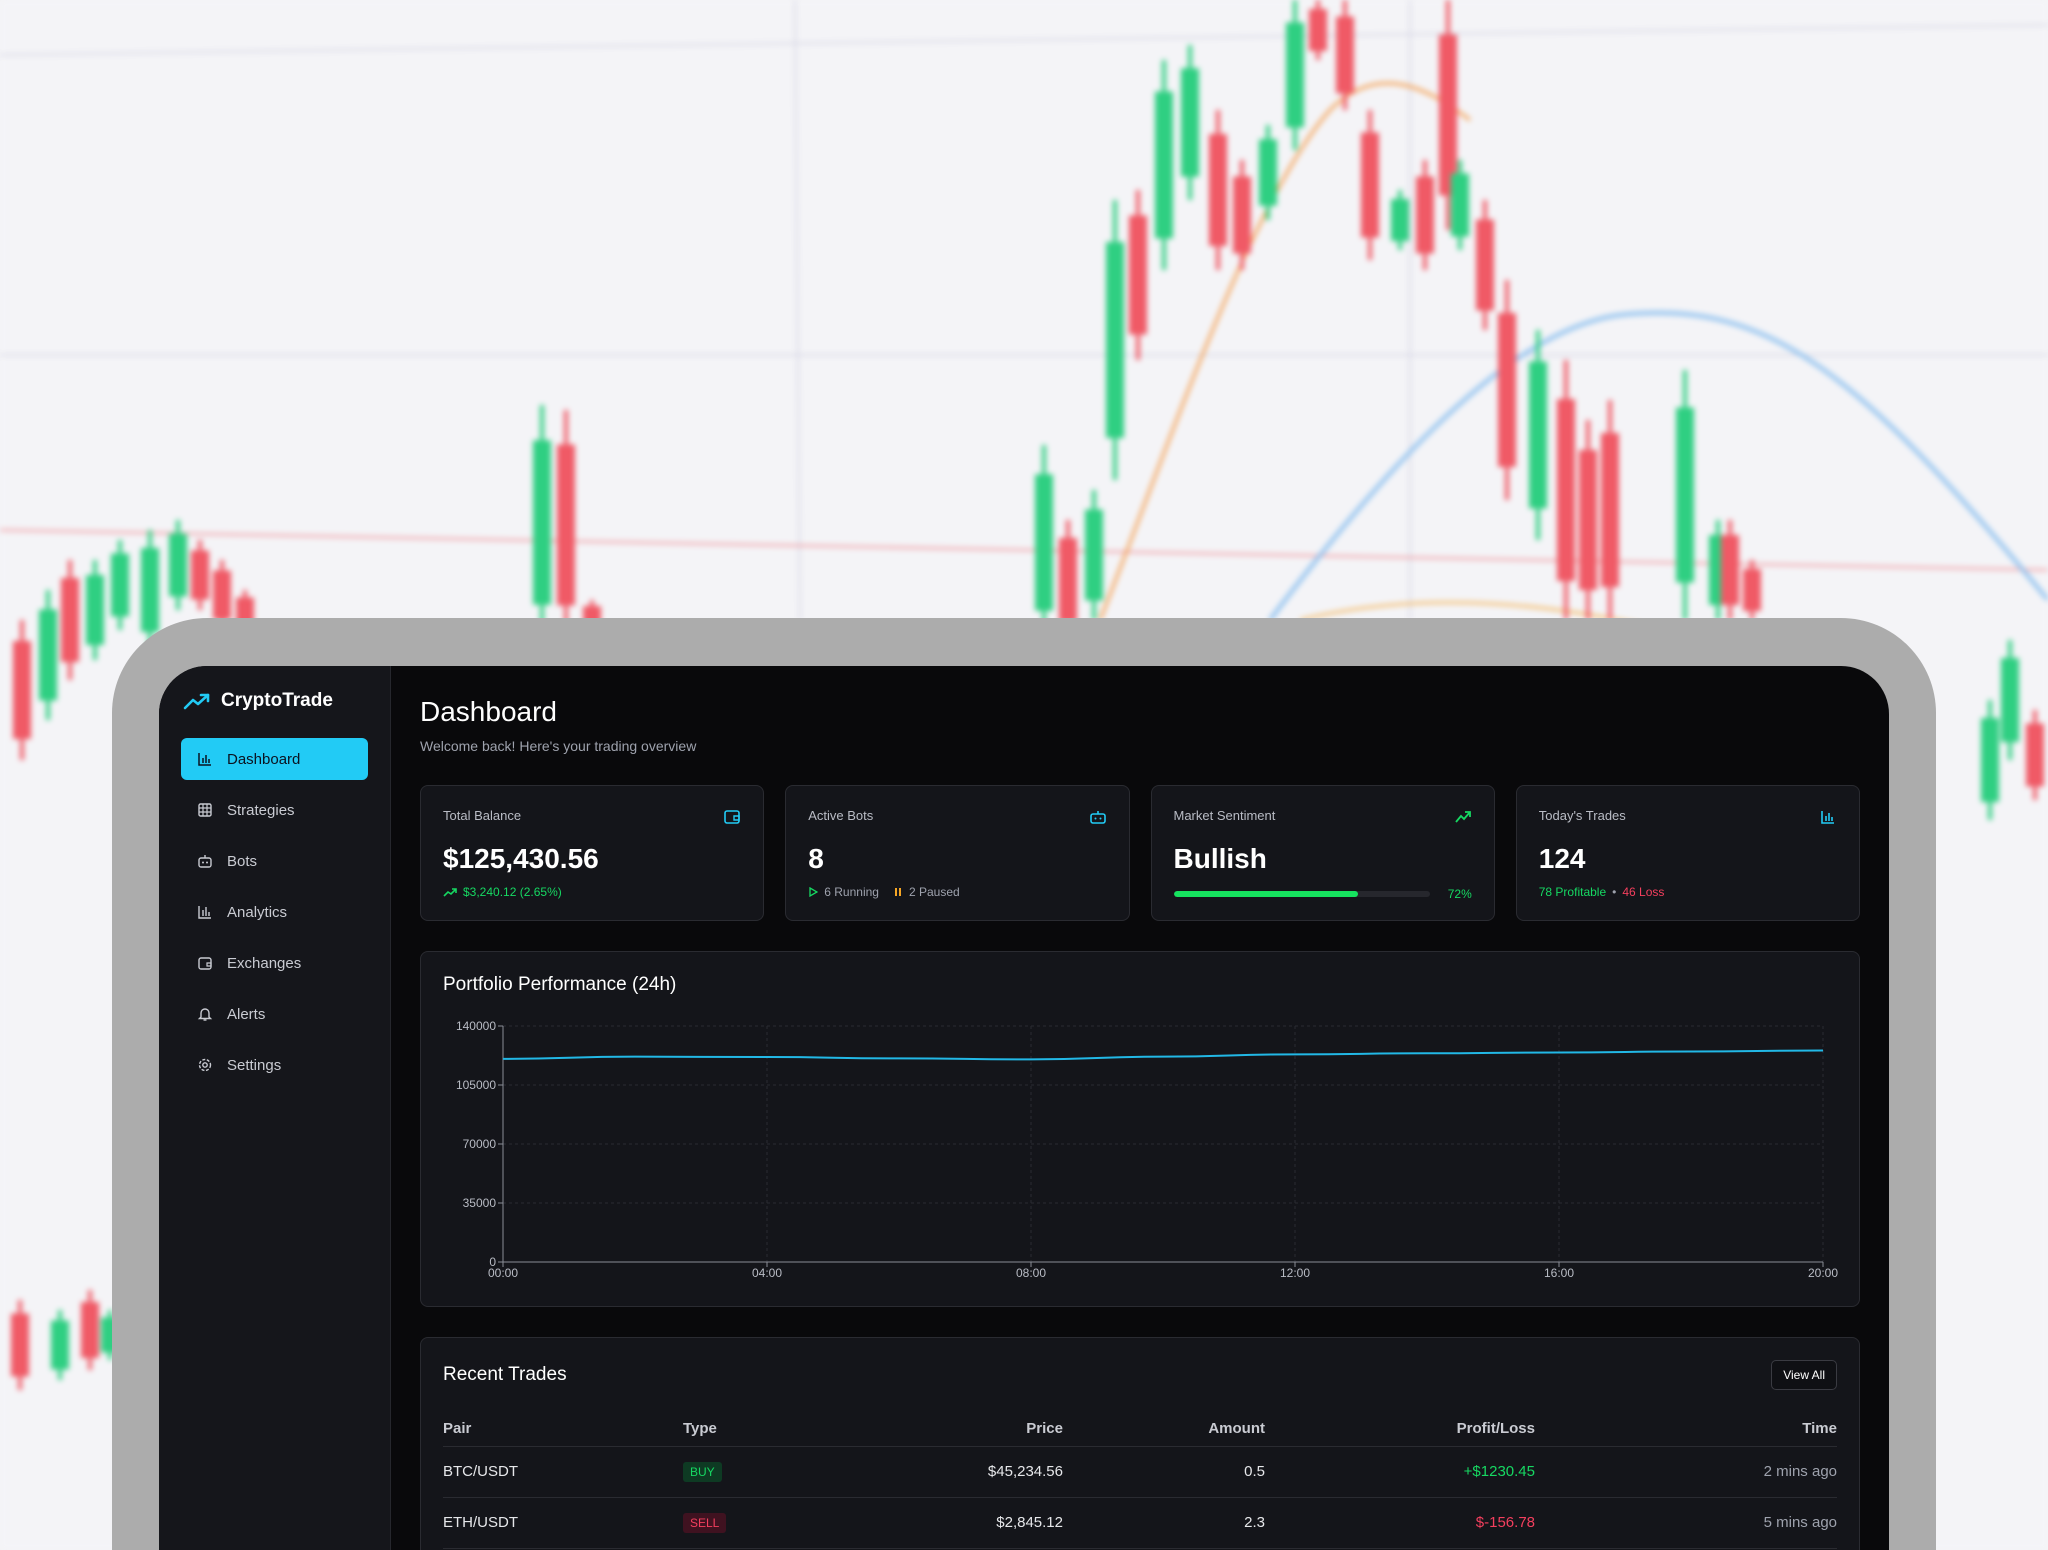 The image size is (2048, 1550). What do you see at coordinates (264, 963) in the screenshot?
I see `sidebar-item-label: Exchanges` at bounding box center [264, 963].